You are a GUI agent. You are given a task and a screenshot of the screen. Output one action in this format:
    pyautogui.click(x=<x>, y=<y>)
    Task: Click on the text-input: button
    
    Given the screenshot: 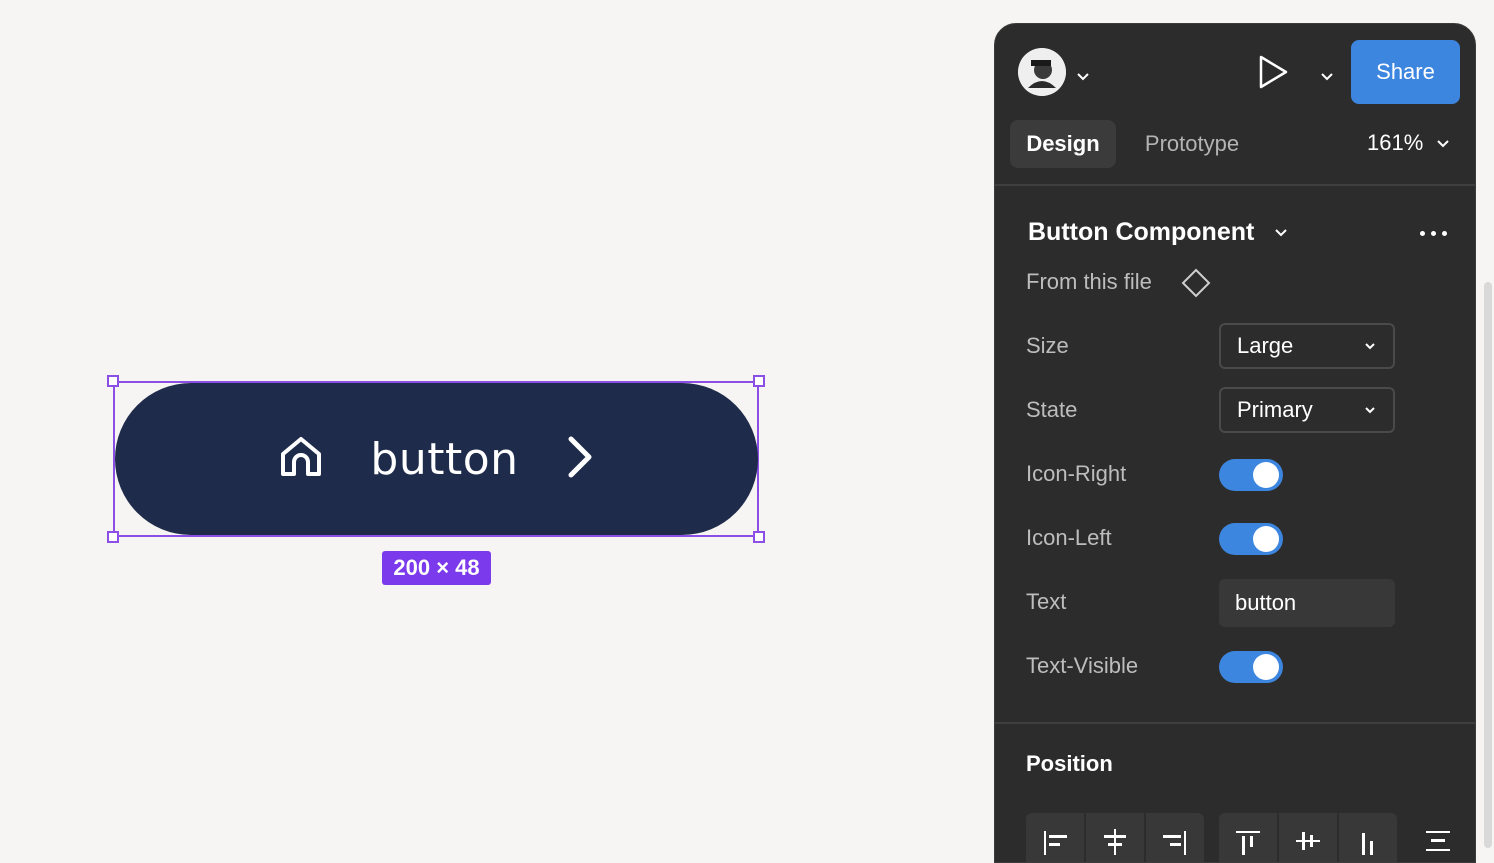 What is the action you would take?
    pyautogui.click(x=1307, y=603)
    